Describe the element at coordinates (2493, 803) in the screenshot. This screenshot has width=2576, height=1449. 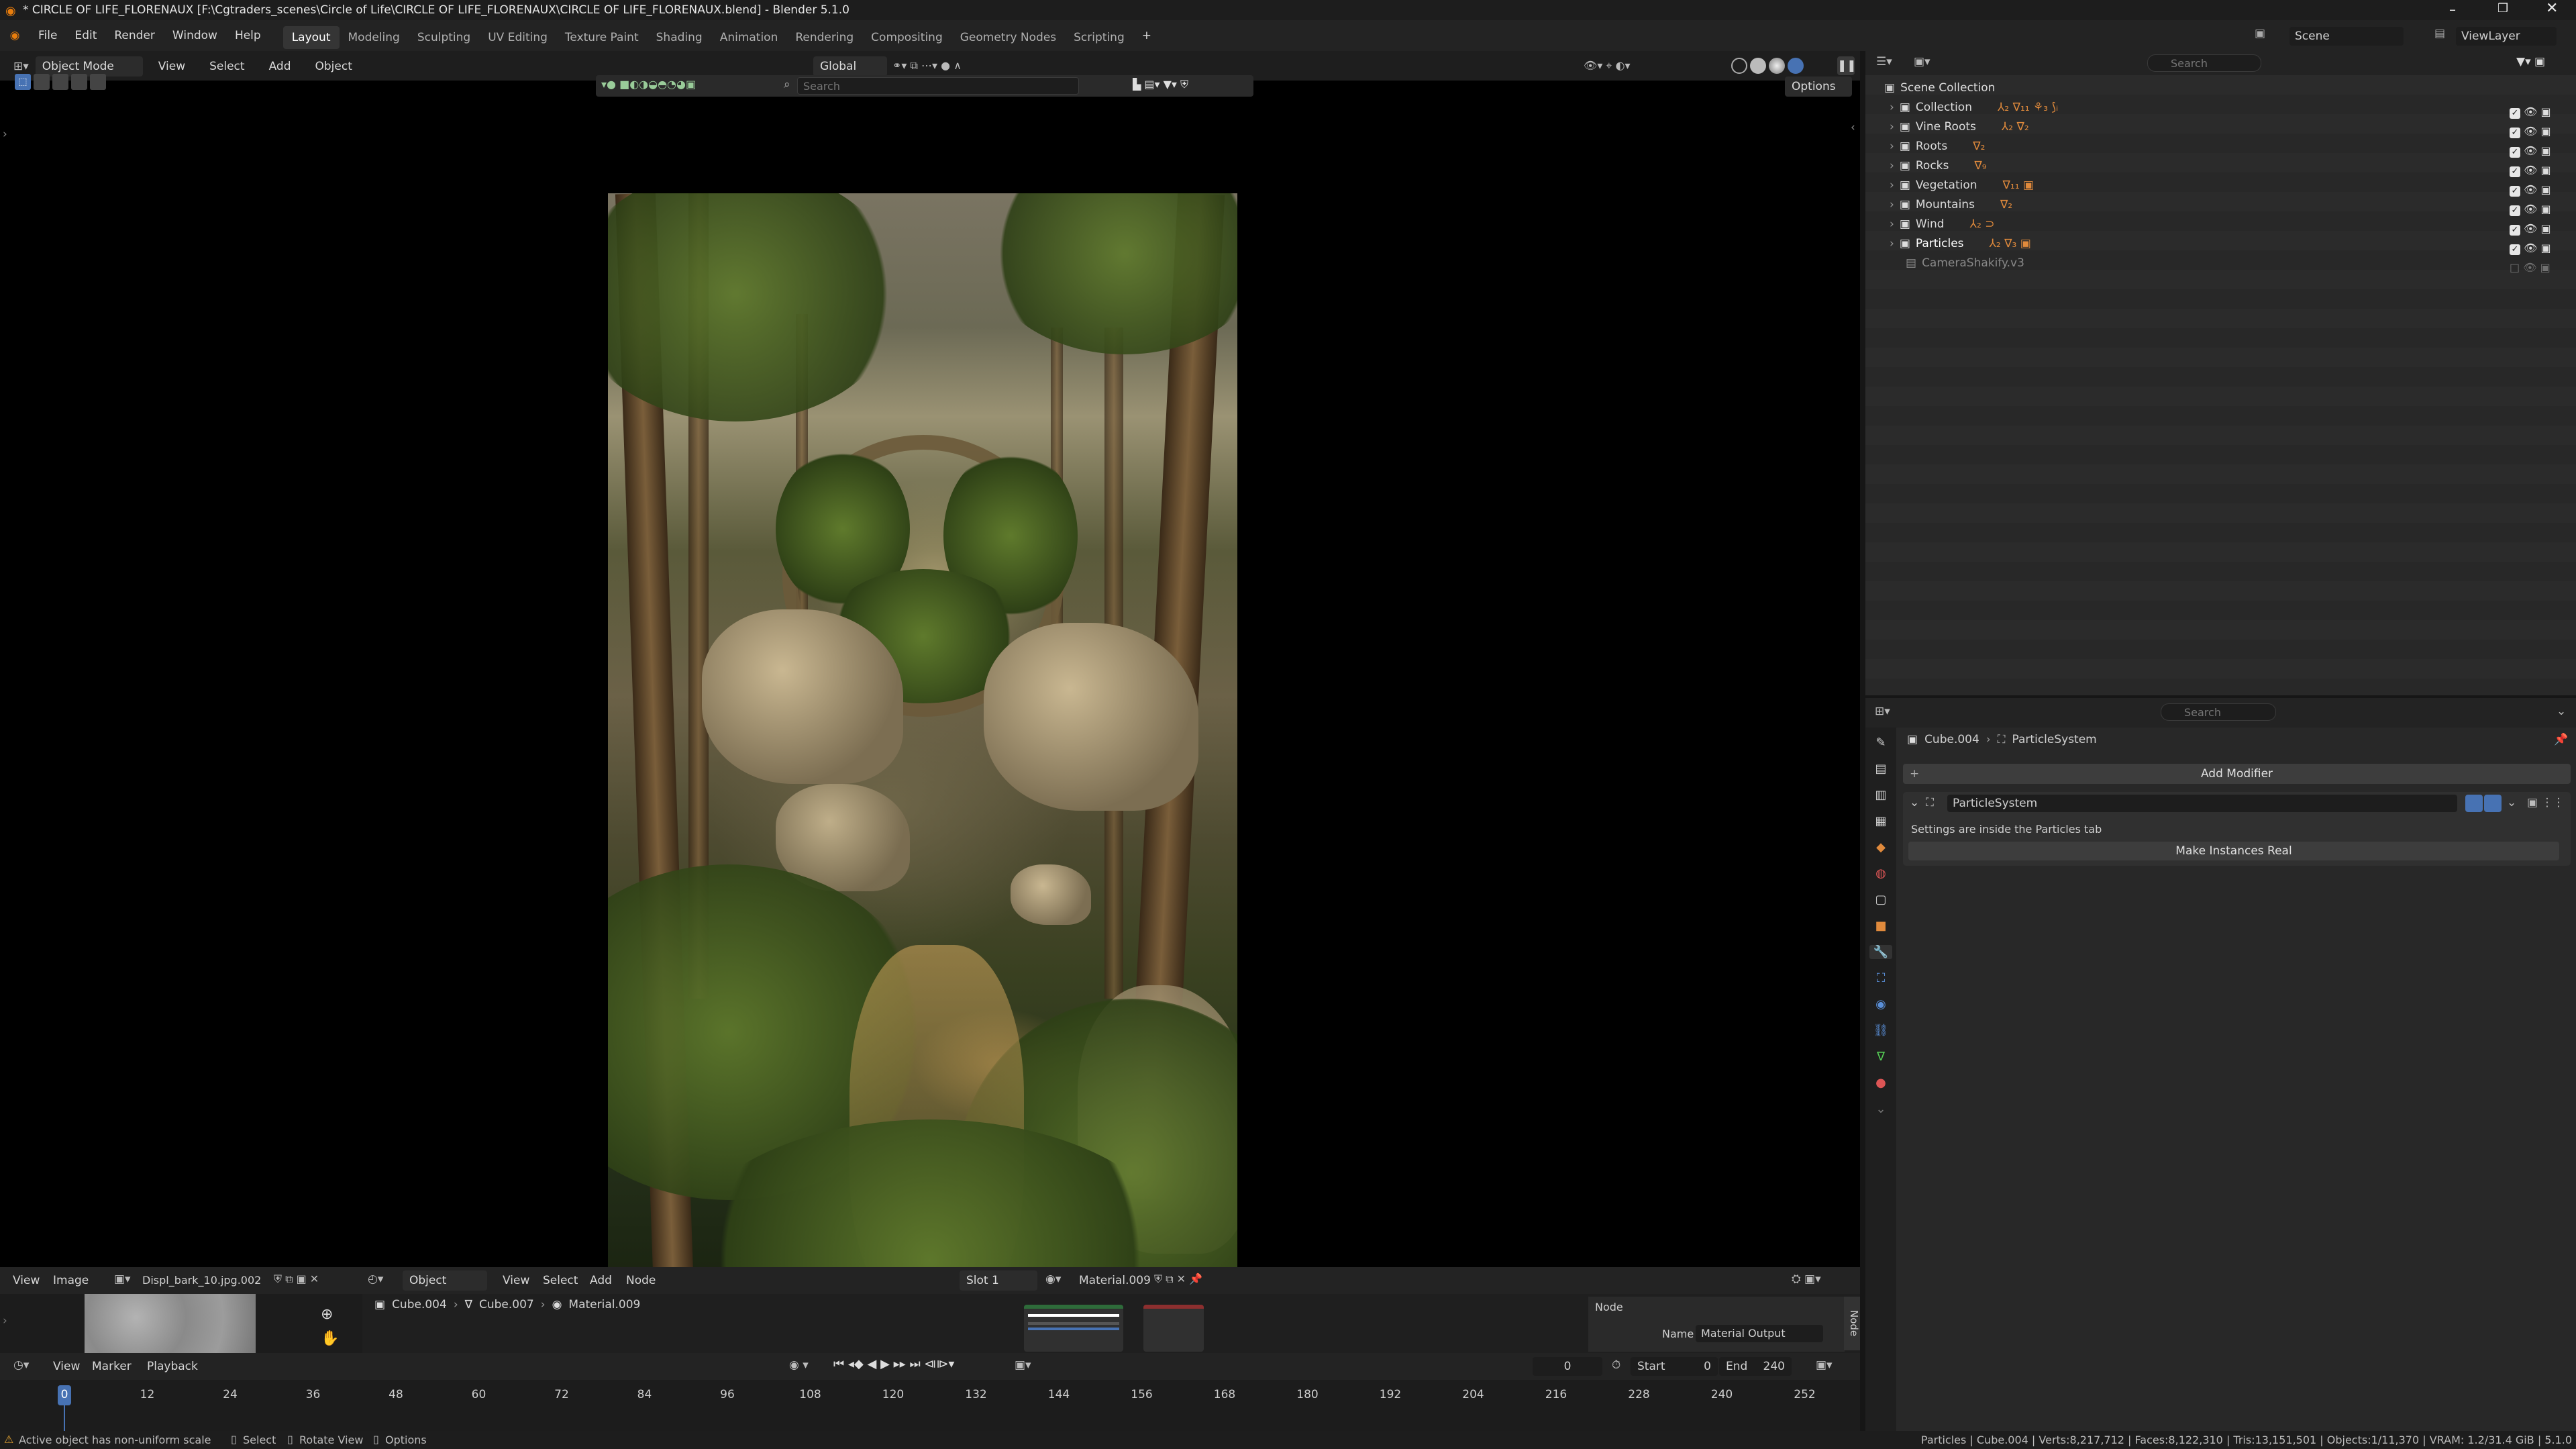
I see `show-in-render-toggle` at that location.